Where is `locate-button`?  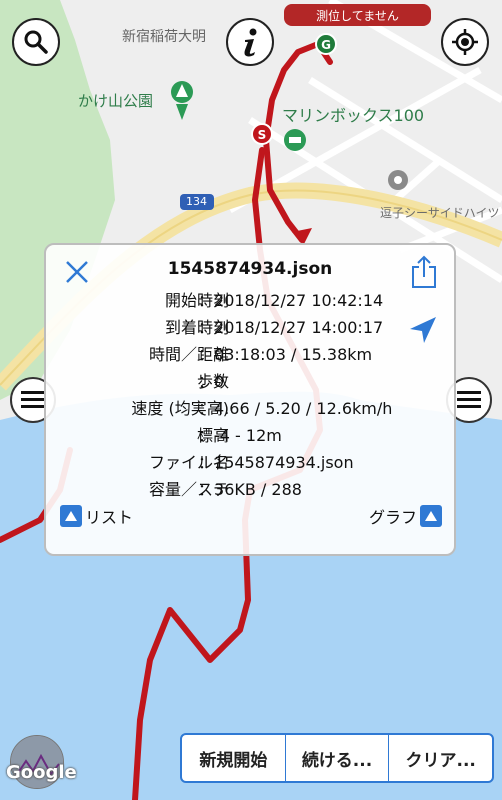
locate-button is located at coordinates (465, 42).